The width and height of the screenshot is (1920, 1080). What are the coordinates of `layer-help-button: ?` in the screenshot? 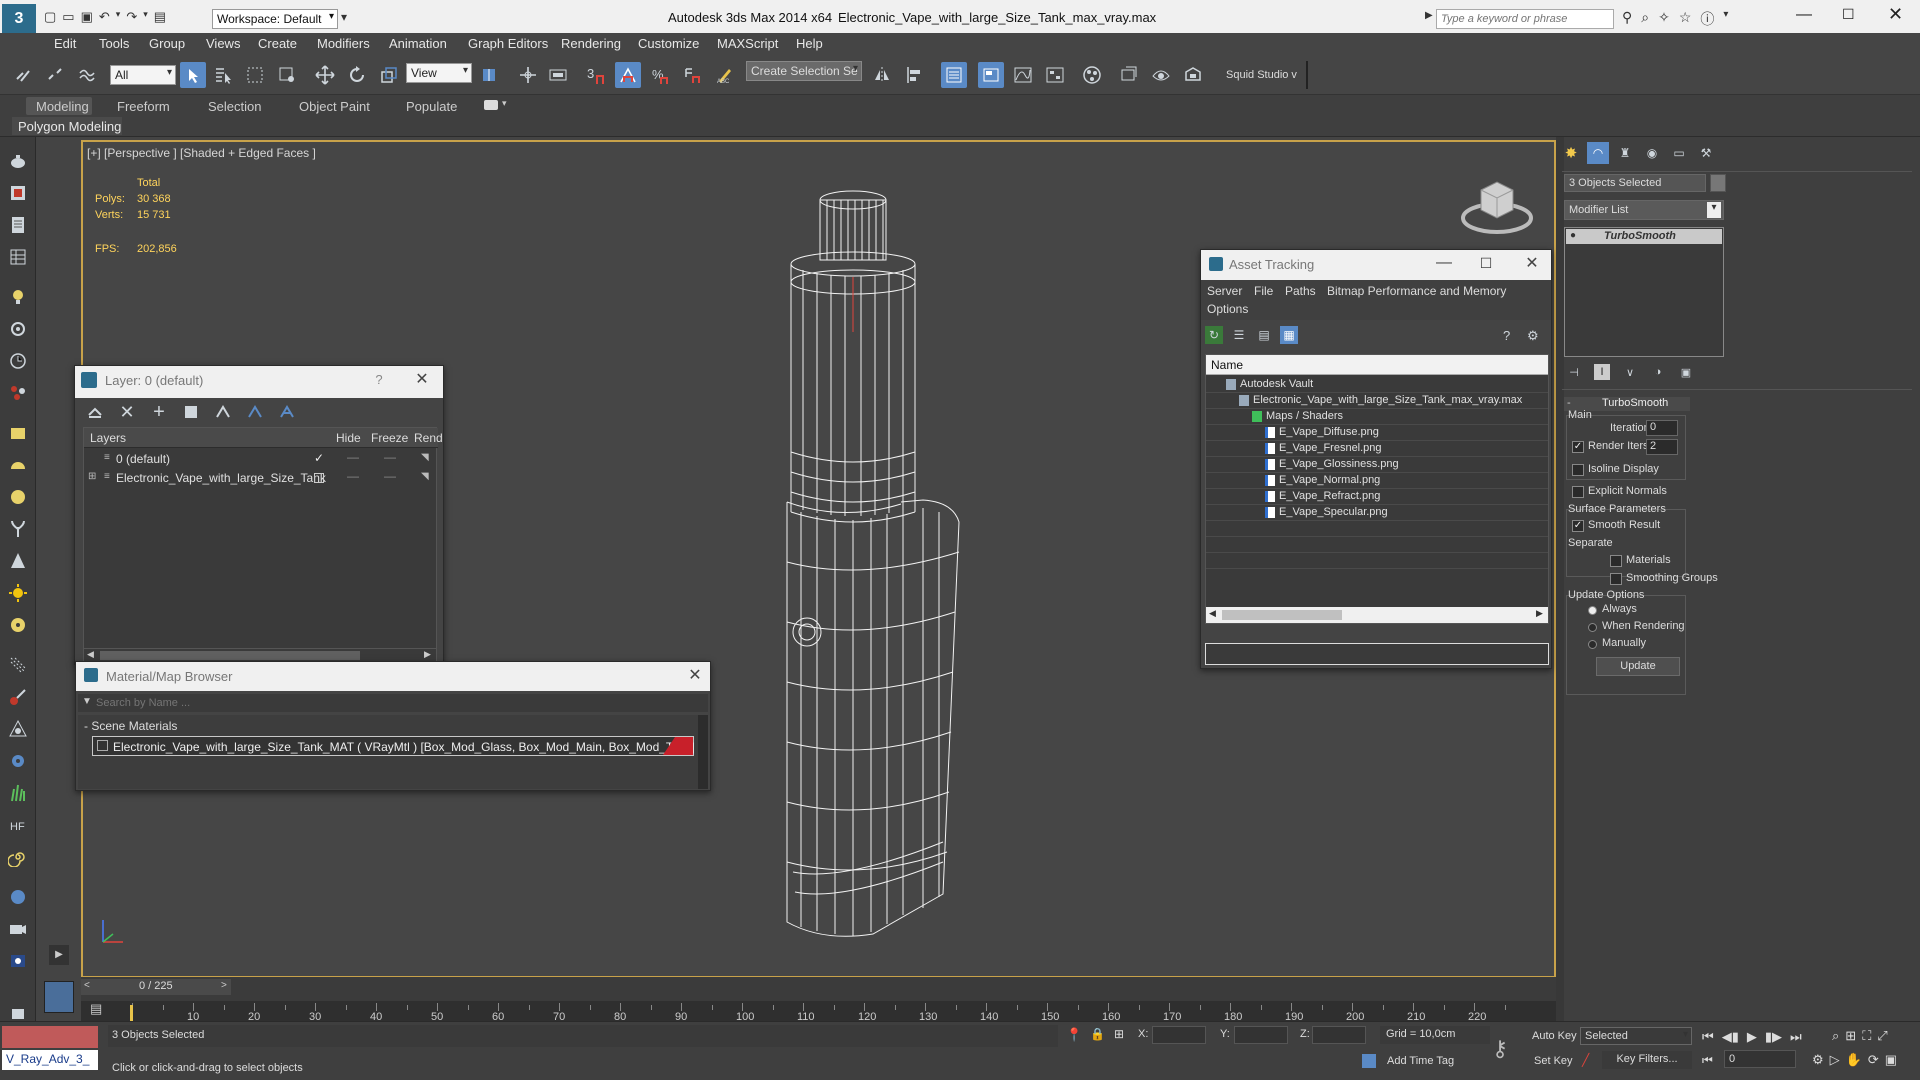 It's located at (379, 383).